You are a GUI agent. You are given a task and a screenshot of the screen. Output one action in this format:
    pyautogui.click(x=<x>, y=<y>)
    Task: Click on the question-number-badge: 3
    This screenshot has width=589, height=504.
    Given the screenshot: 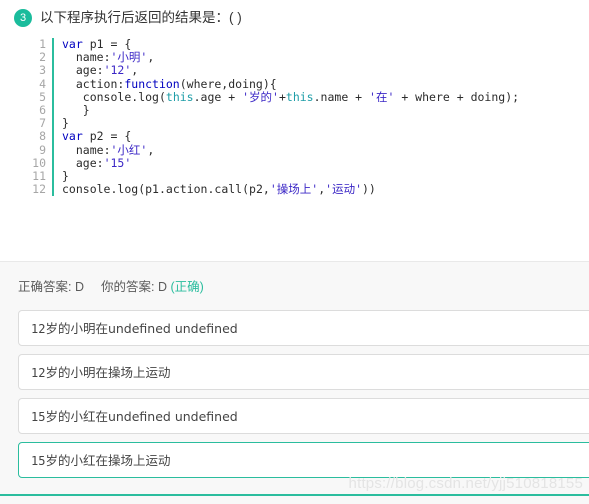 What is the action you would take?
    pyautogui.click(x=23, y=18)
    